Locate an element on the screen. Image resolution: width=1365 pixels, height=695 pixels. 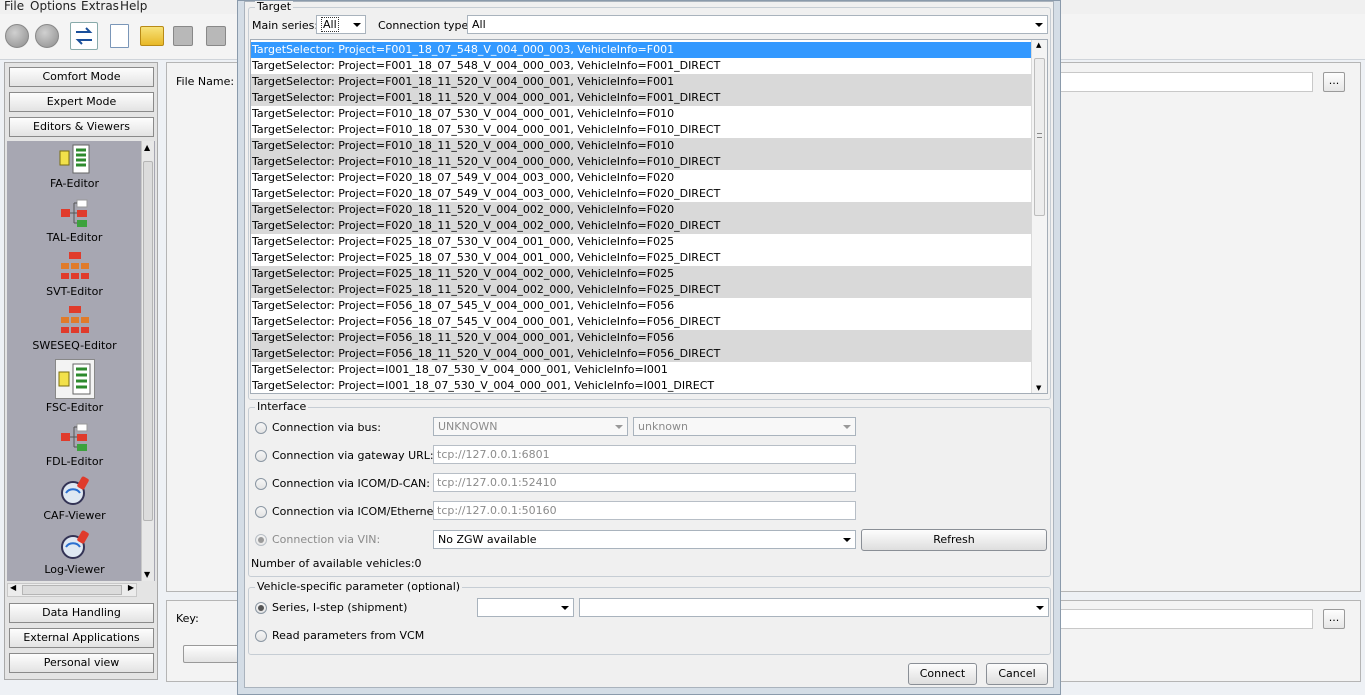
expert-mode-button: Expert Mode is located at coordinates (81, 102).